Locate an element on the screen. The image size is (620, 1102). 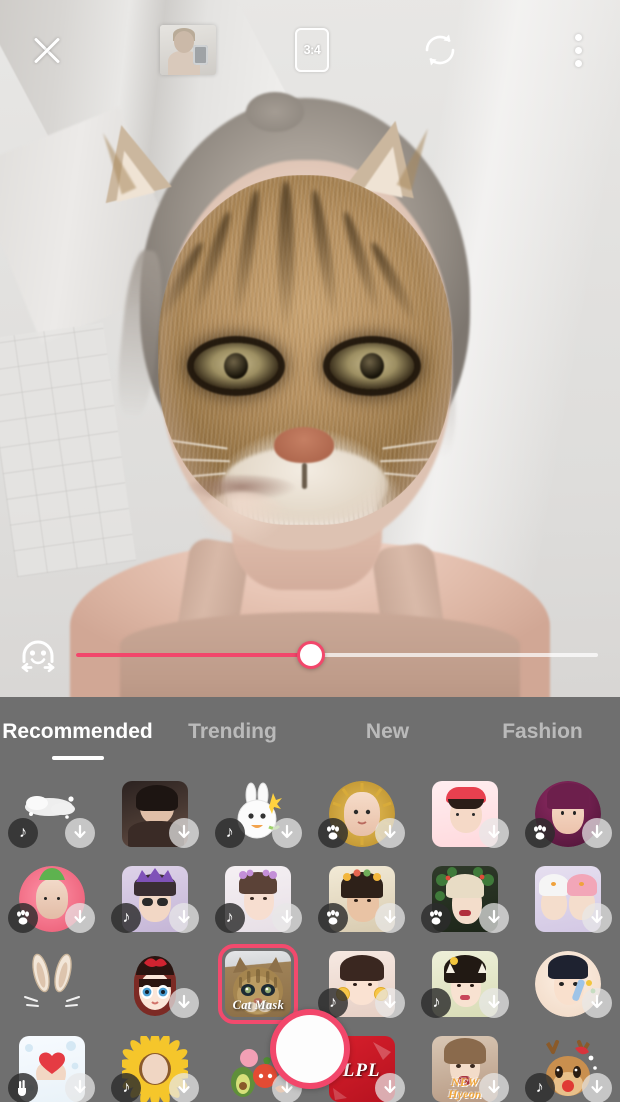
cat-eye-right is located at coordinates (372, 366).